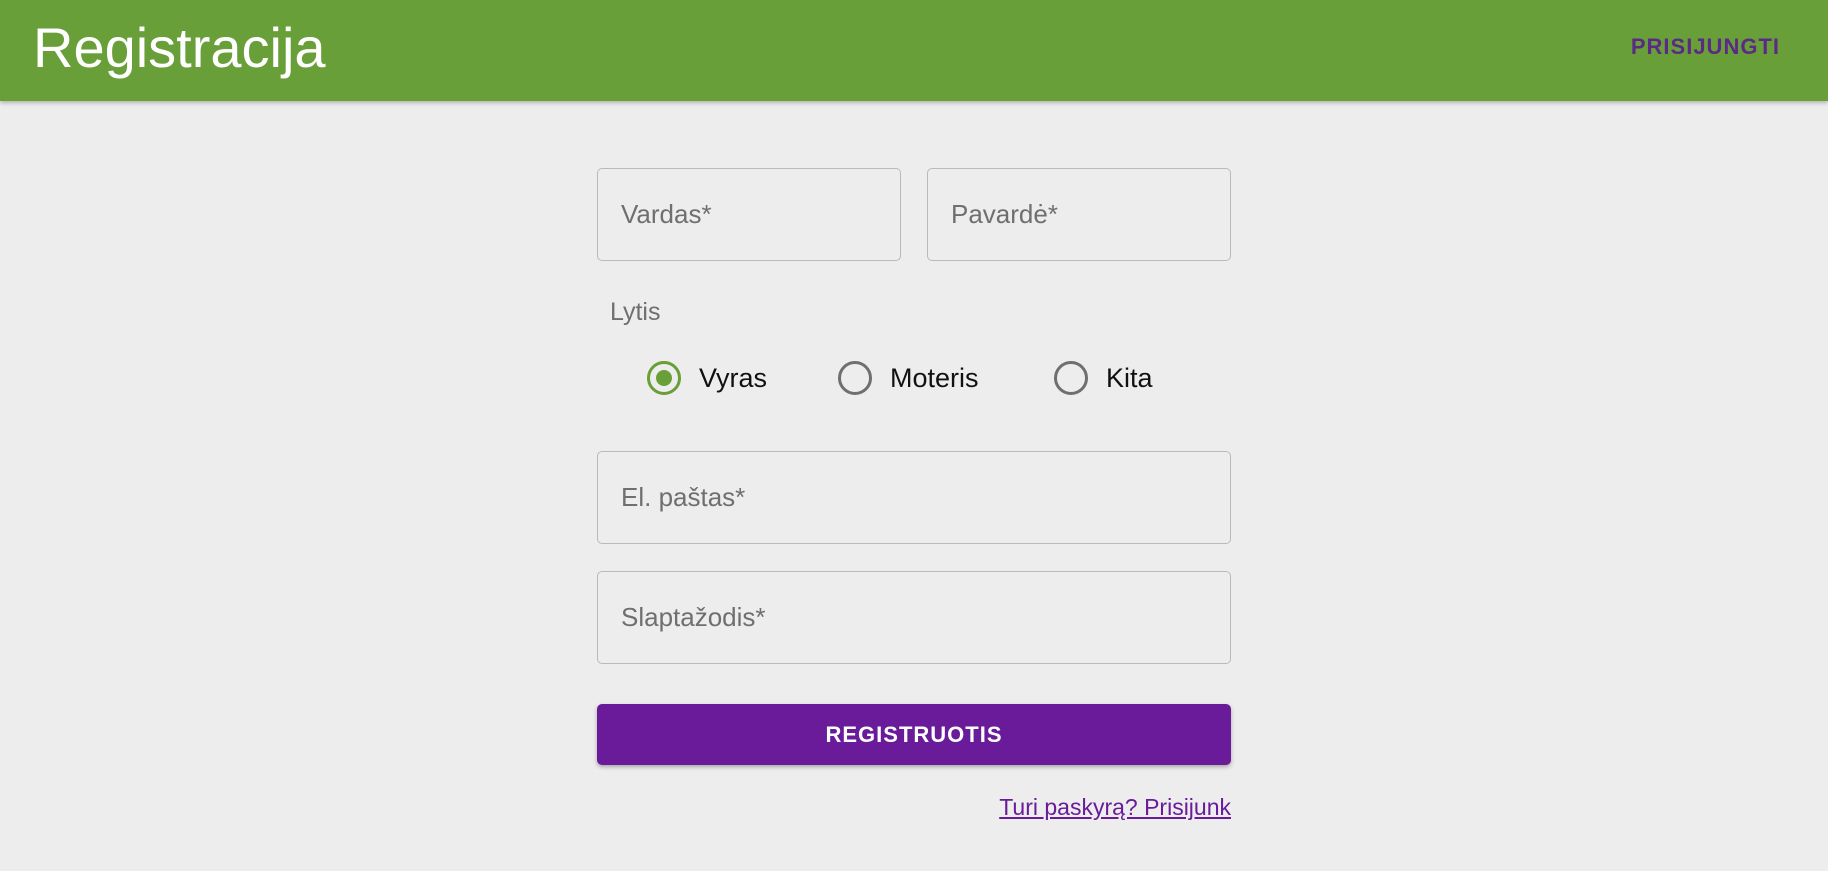  I want to click on password-field, so click(914, 617).